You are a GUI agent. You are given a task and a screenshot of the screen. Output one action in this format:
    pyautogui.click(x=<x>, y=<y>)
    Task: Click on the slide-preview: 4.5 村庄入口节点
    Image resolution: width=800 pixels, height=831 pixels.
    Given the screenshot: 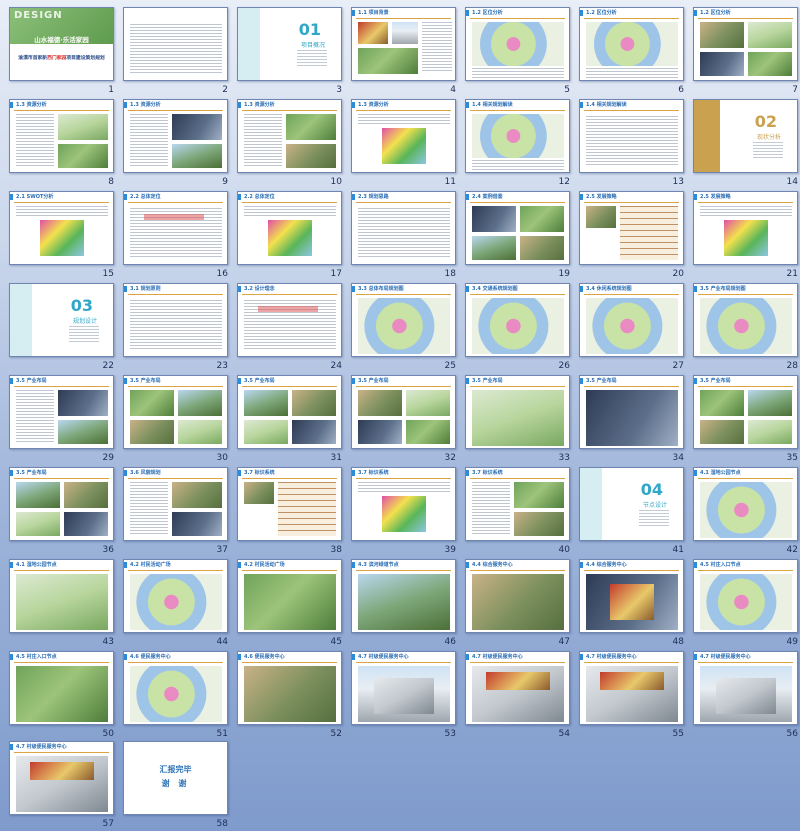 What is the action you would take?
    pyautogui.click(x=61, y=688)
    